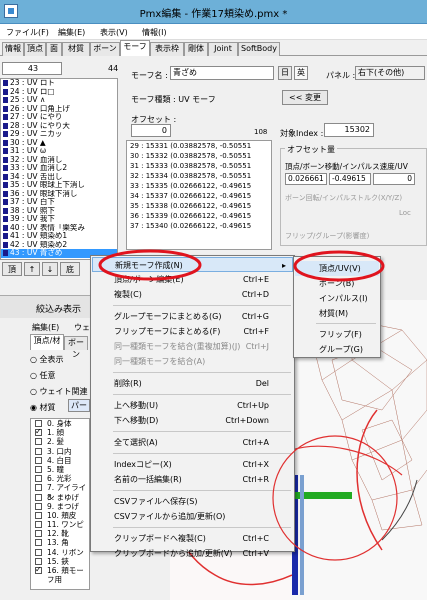 The height and width of the screenshot is (600, 427). Describe the element at coordinates (405, 213) in the screenshot. I see `loc-checkbox-label: Loc` at that location.